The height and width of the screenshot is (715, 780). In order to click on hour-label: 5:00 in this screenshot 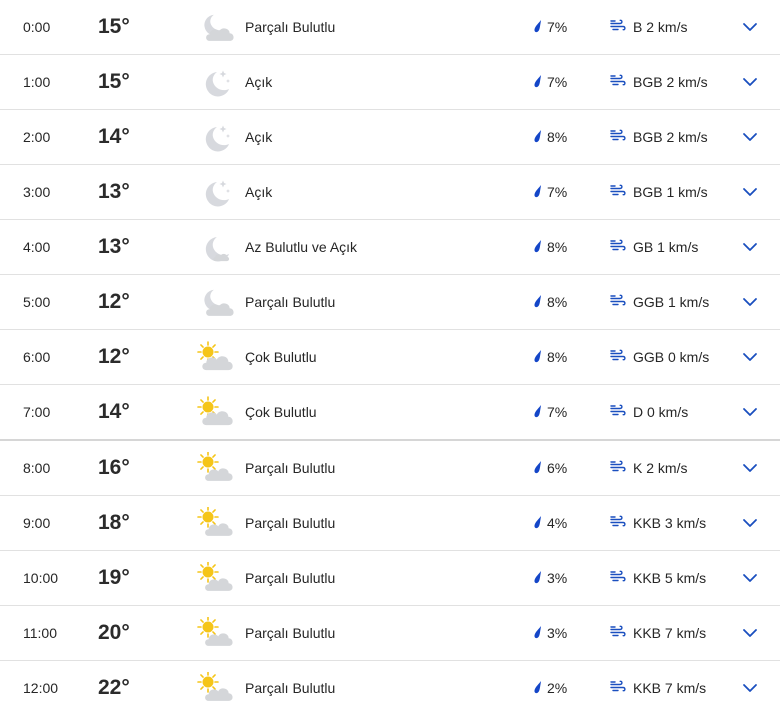, I will do `click(37, 302)`.